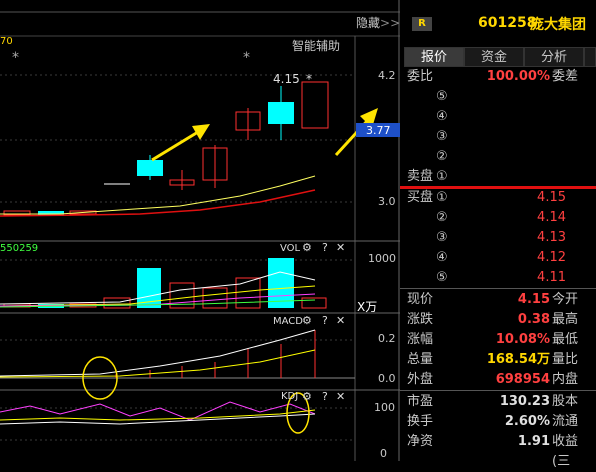 Image resolution: width=596 pixels, height=472 pixels. What do you see at coordinates (518, 359) in the screenshot?
I see `quote-value: 168.54万` at bounding box center [518, 359].